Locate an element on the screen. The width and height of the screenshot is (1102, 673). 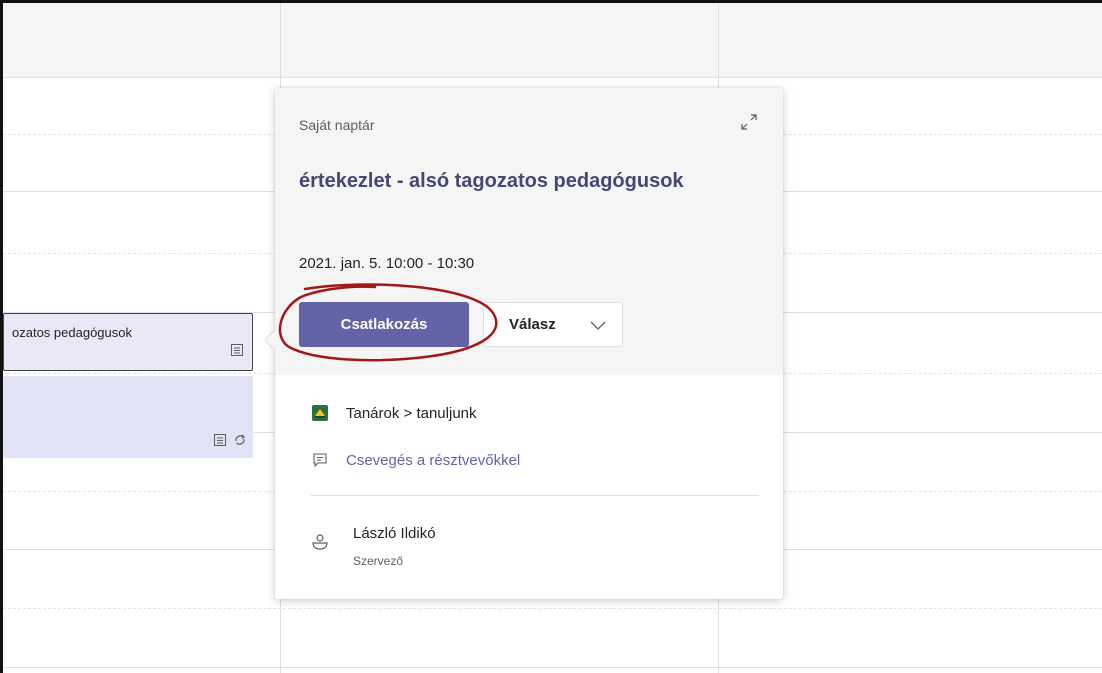
expand-icon is located at coordinates (749, 122).